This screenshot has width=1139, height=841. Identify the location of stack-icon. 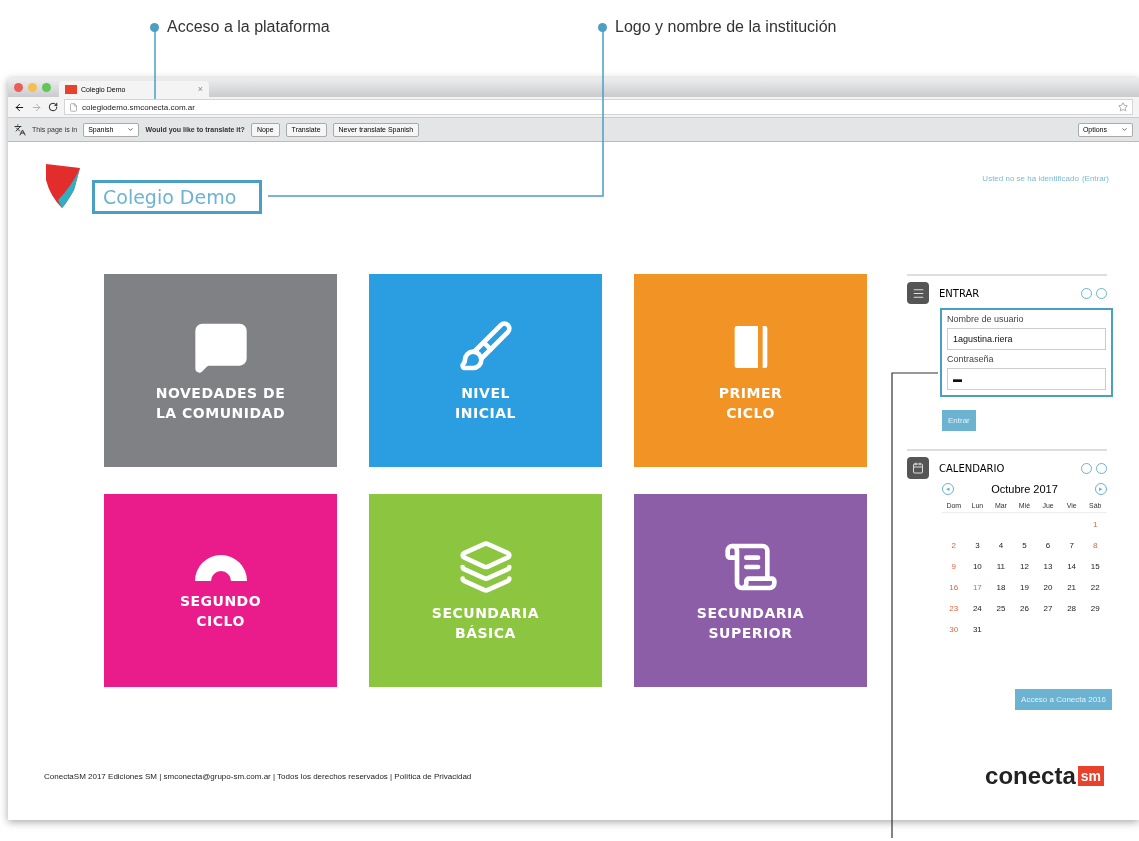
(485, 566).